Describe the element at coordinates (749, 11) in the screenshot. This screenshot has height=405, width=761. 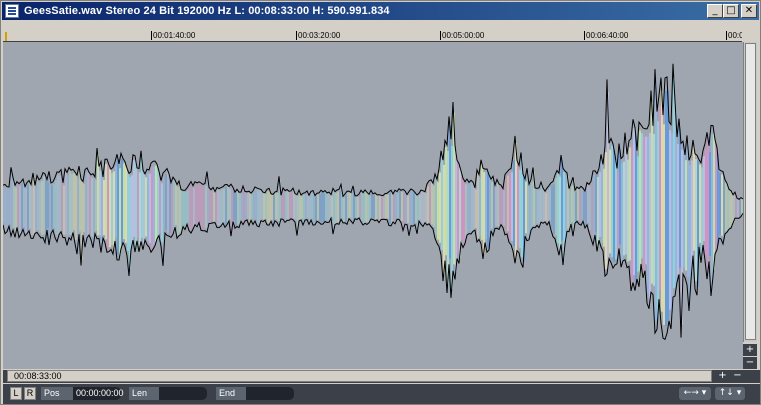
I see `close-button: ✕` at that location.